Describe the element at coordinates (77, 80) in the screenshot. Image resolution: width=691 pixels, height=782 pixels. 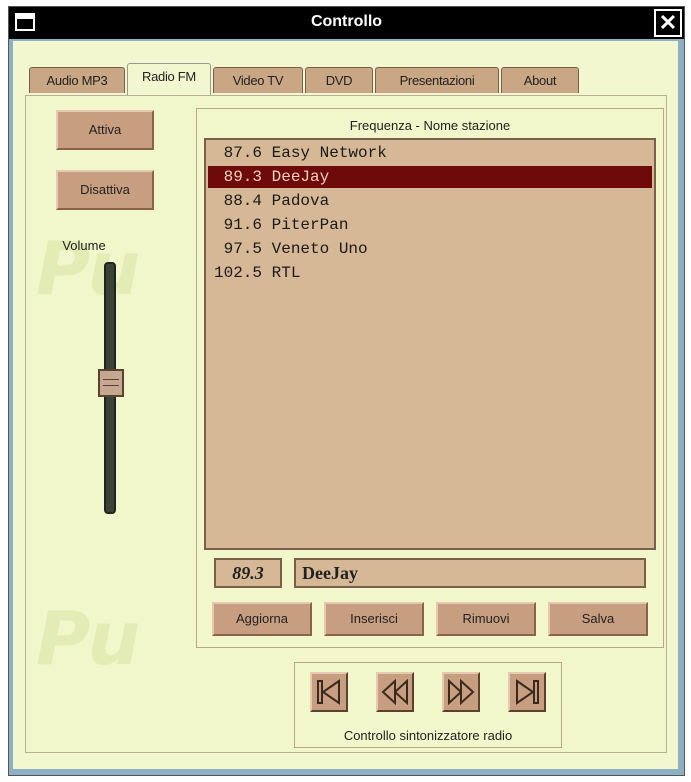
I see `tab-audio-mp3: Audio MP3` at that location.